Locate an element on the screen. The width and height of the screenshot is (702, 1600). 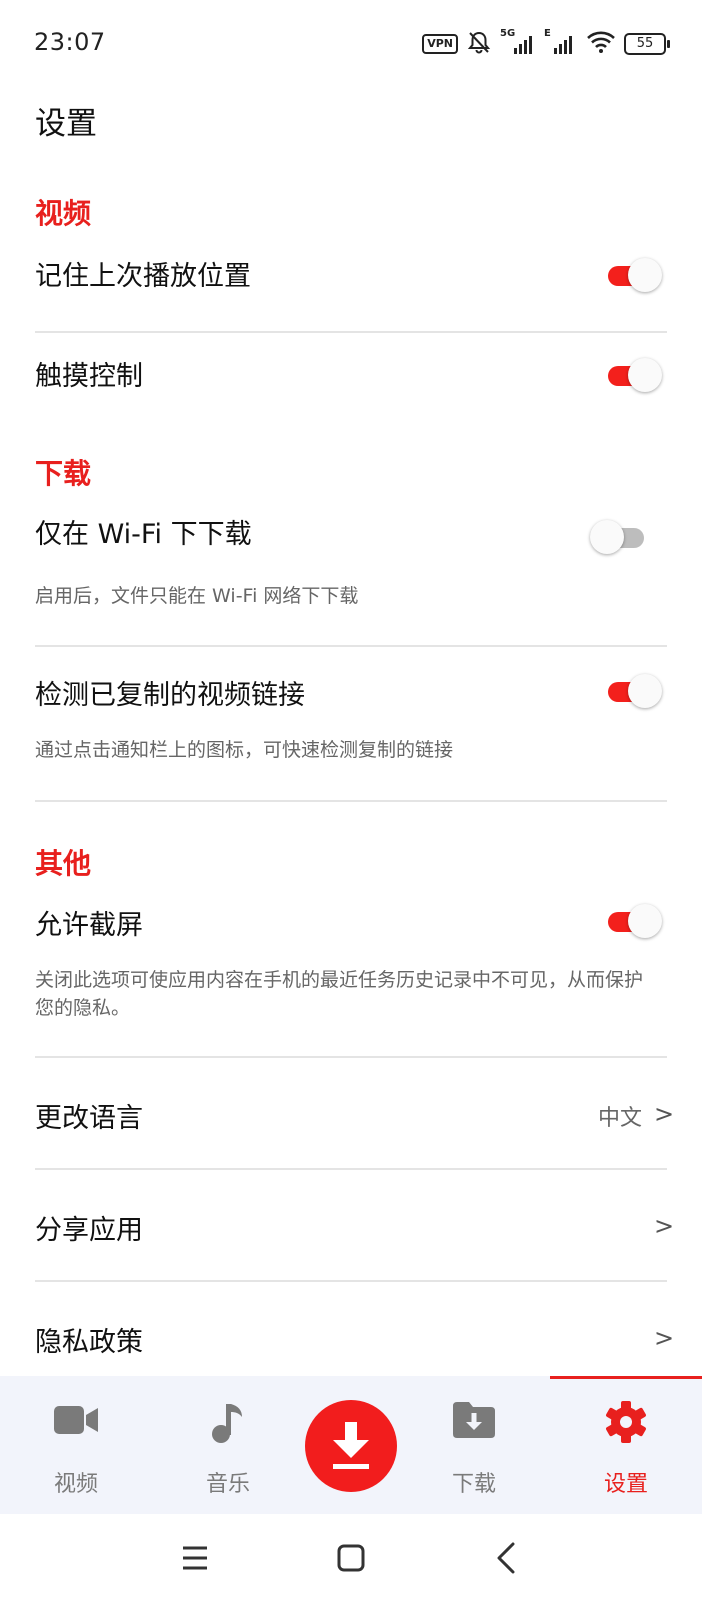
touch-control-toggle is located at coordinates (633, 375).